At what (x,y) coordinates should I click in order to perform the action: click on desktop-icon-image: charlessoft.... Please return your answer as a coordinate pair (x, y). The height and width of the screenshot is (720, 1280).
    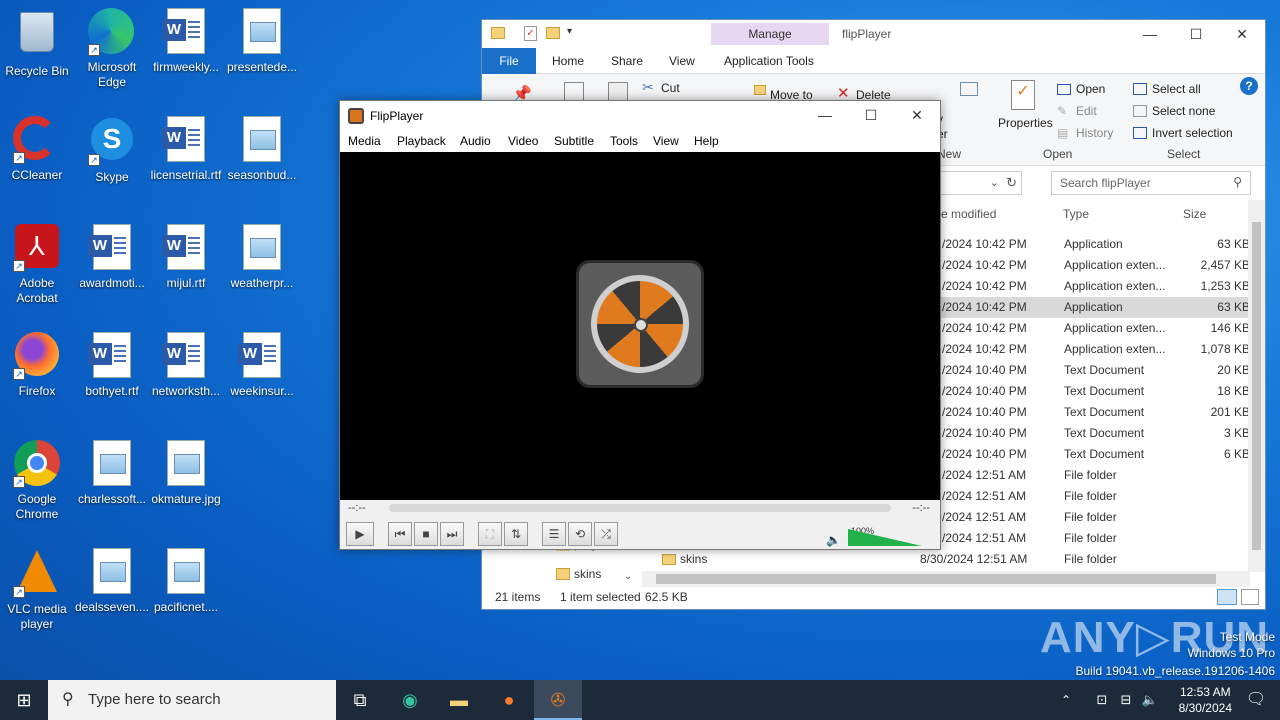
    Looking at the image, I should click on (112, 473).